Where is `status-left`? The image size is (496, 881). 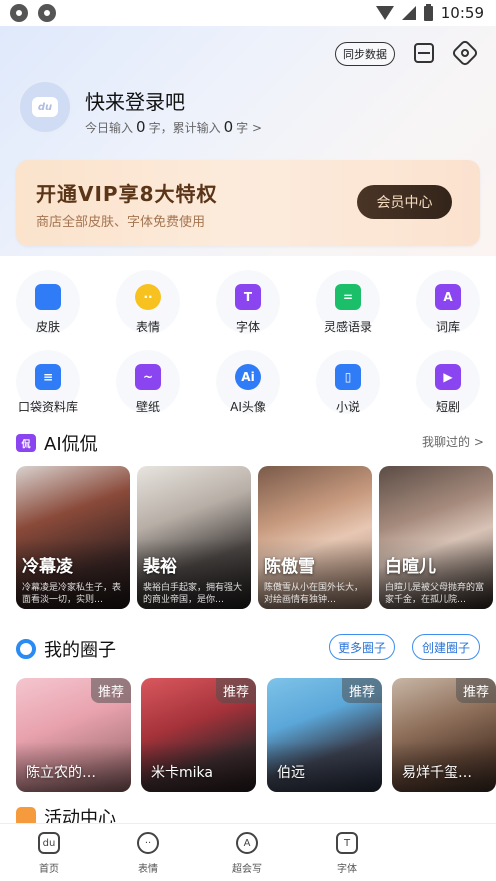
status-left is located at coordinates (33, 13).